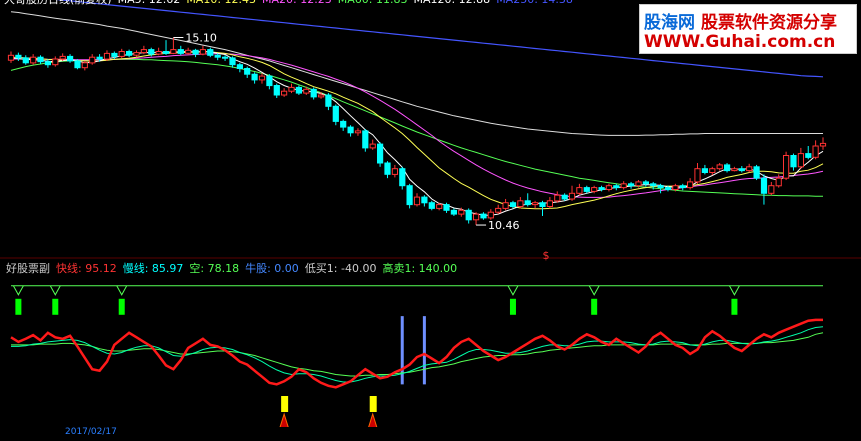 The image size is (861, 441). I want to click on logo-slogan: 股票软件资源分享, so click(769, 23).